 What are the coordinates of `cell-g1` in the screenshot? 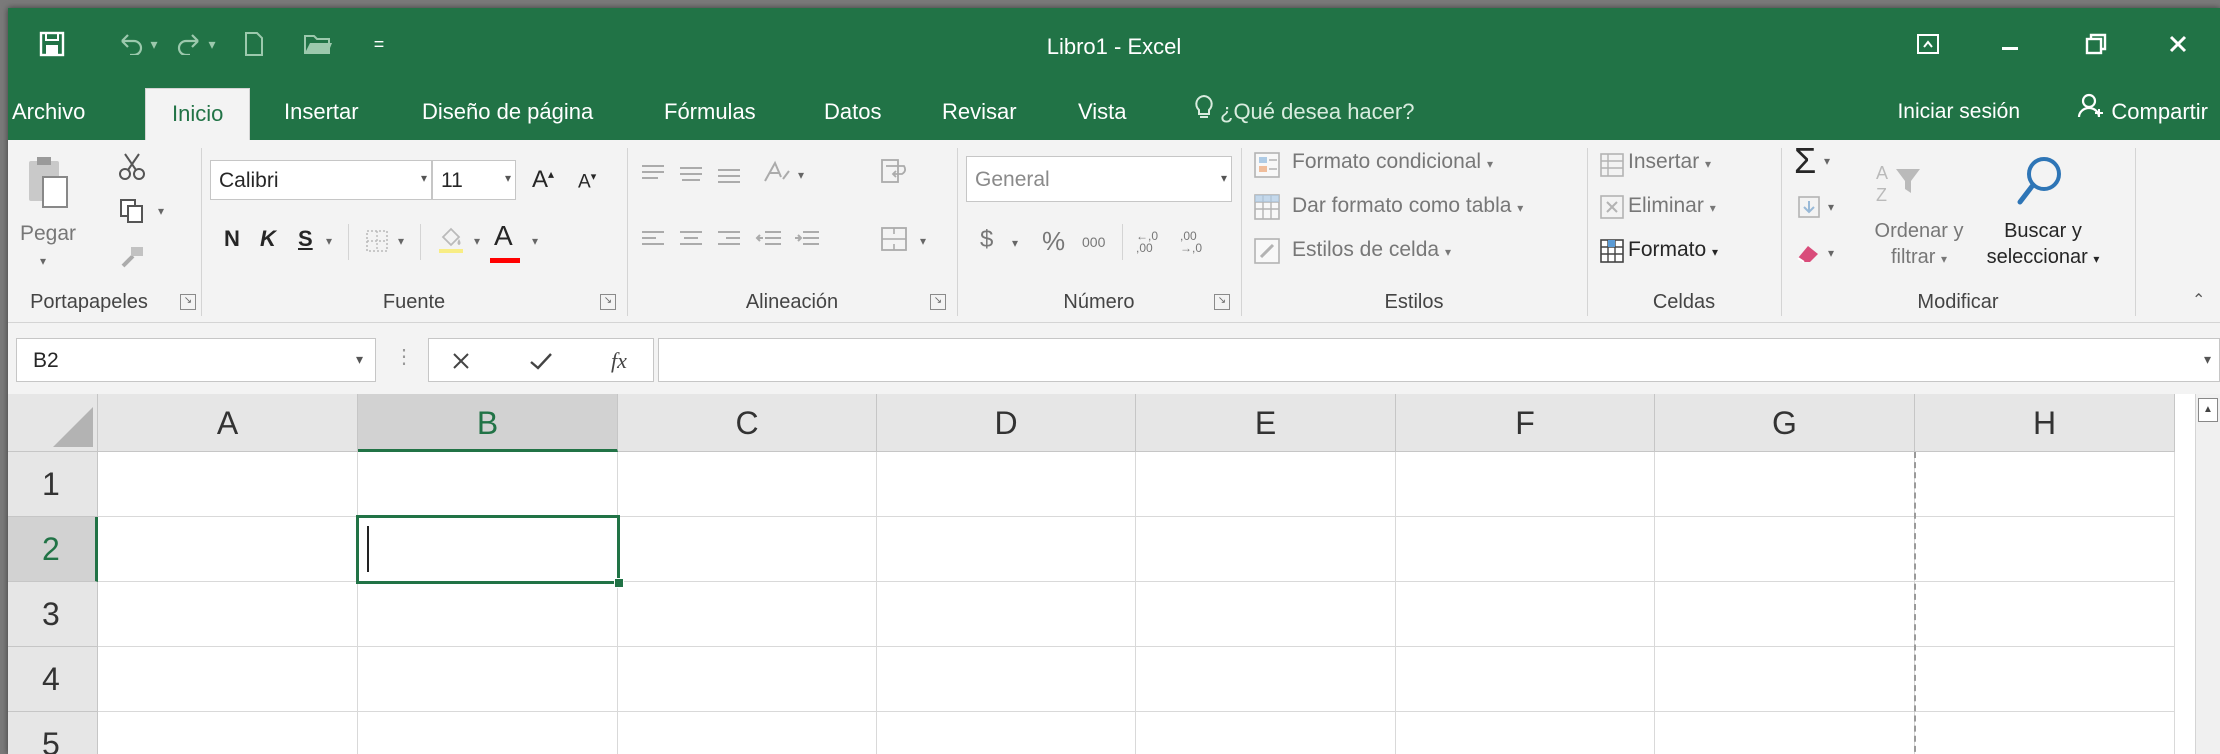 It's located at (1785, 484).